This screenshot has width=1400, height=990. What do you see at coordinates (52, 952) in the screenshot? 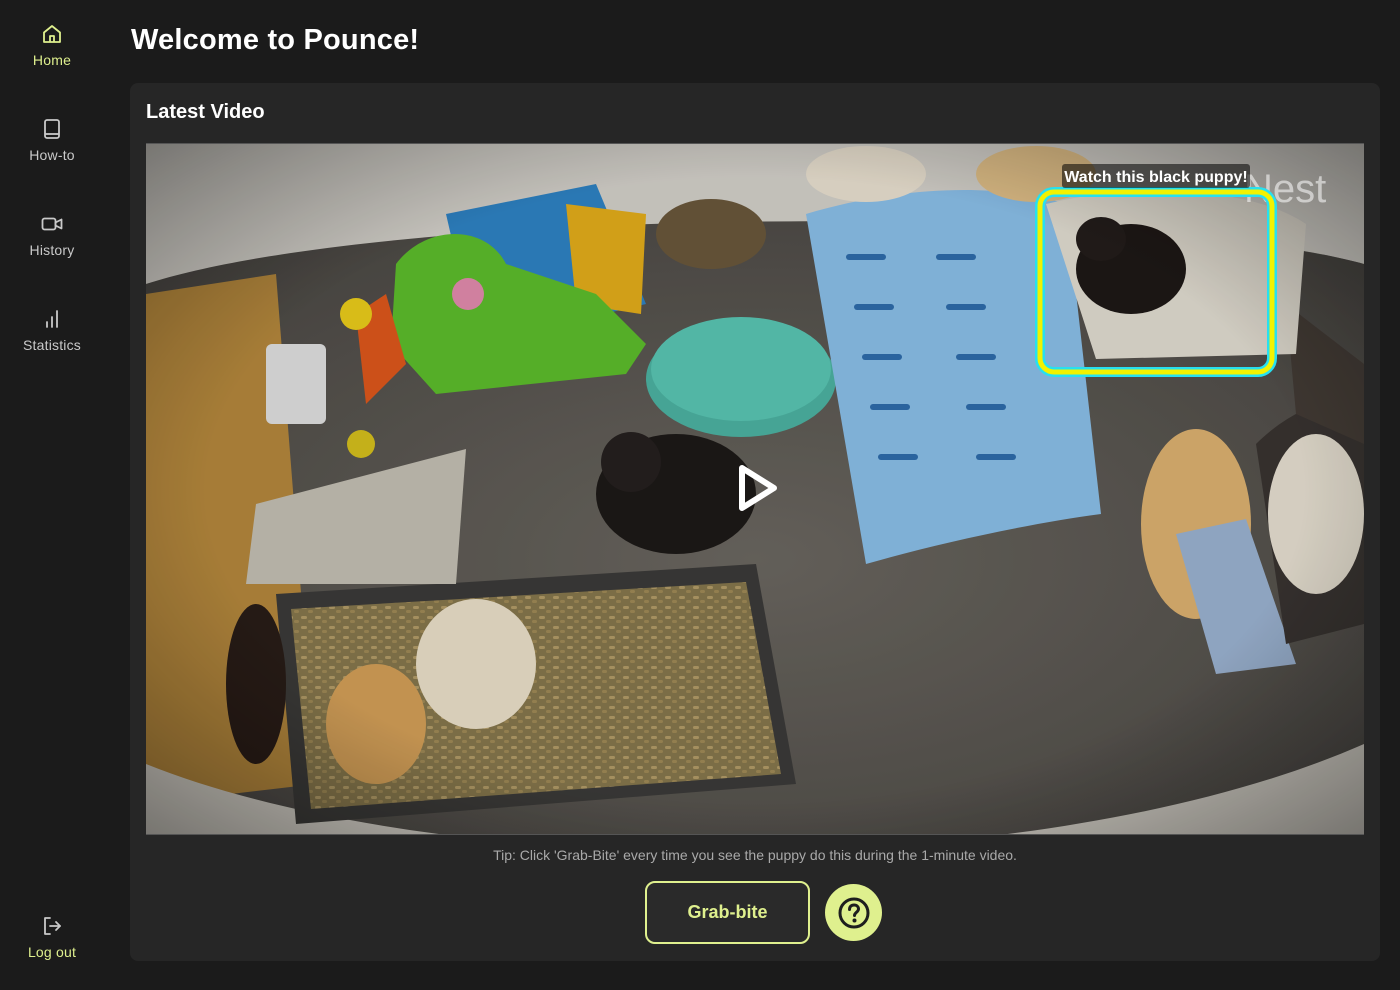
I see `logout-label: Log out` at bounding box center [52, 952].